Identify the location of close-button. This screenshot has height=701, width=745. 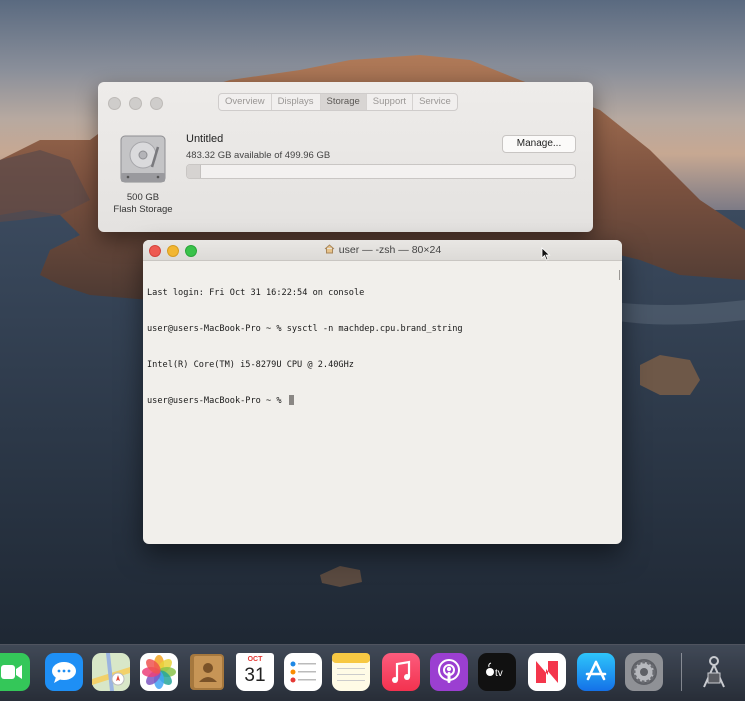
(114, 103).